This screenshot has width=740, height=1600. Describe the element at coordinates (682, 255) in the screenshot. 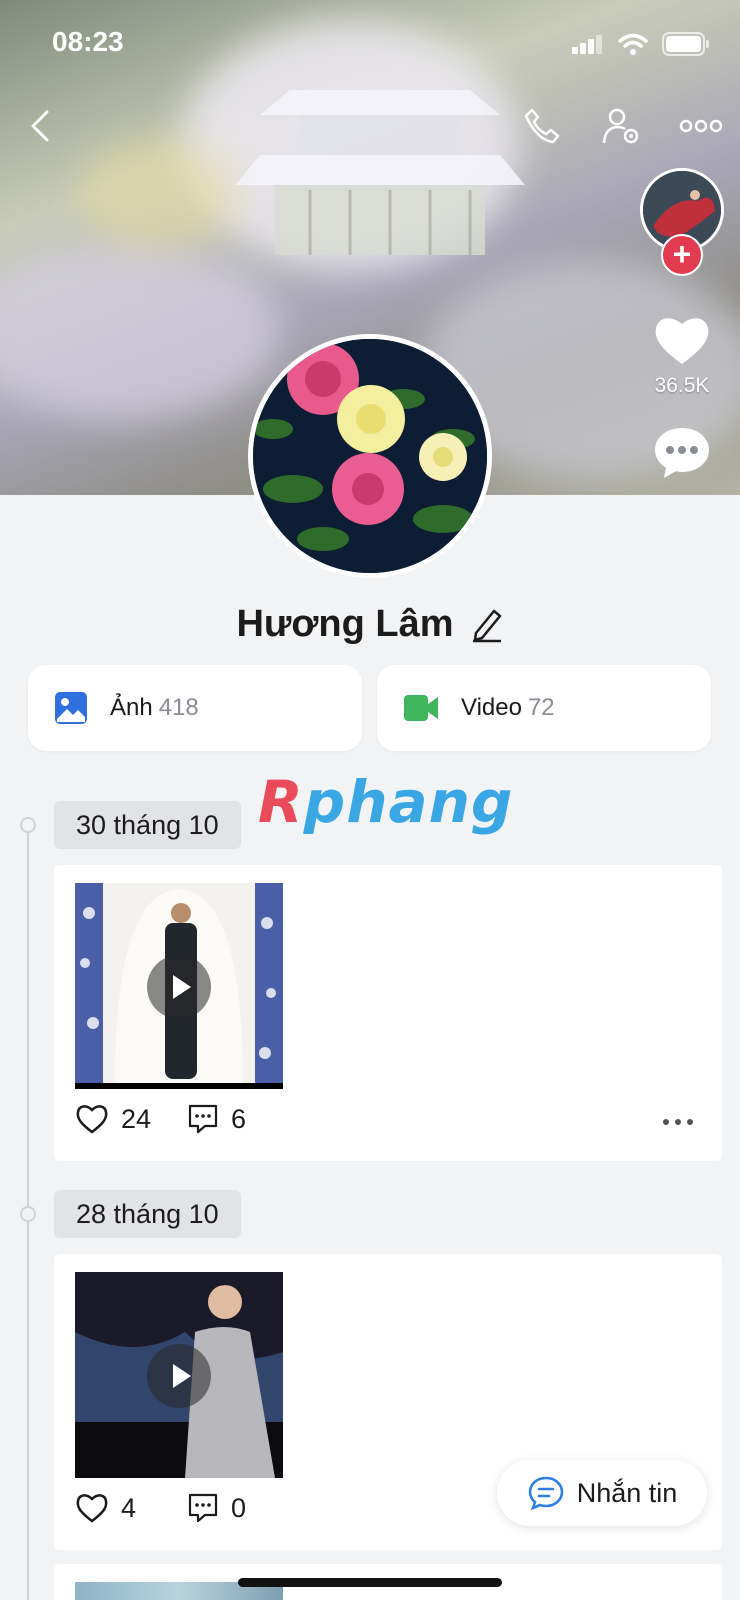

I see `add-story-button: +` at that location.